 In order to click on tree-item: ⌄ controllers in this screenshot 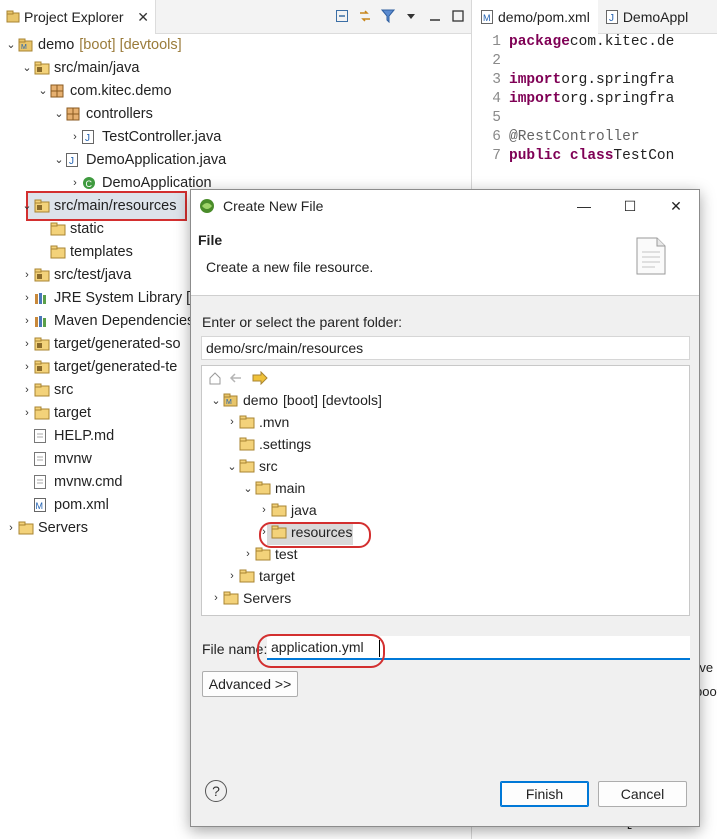, I will do `click(235, 113)`.